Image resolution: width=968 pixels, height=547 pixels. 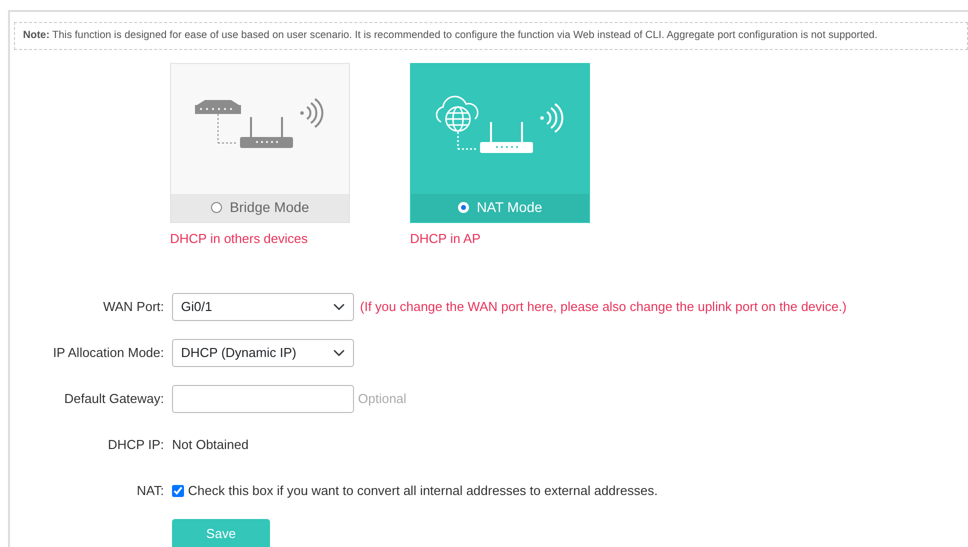 I want to click on mode-caption: DHCP in AP, so click(x=446, y=239).